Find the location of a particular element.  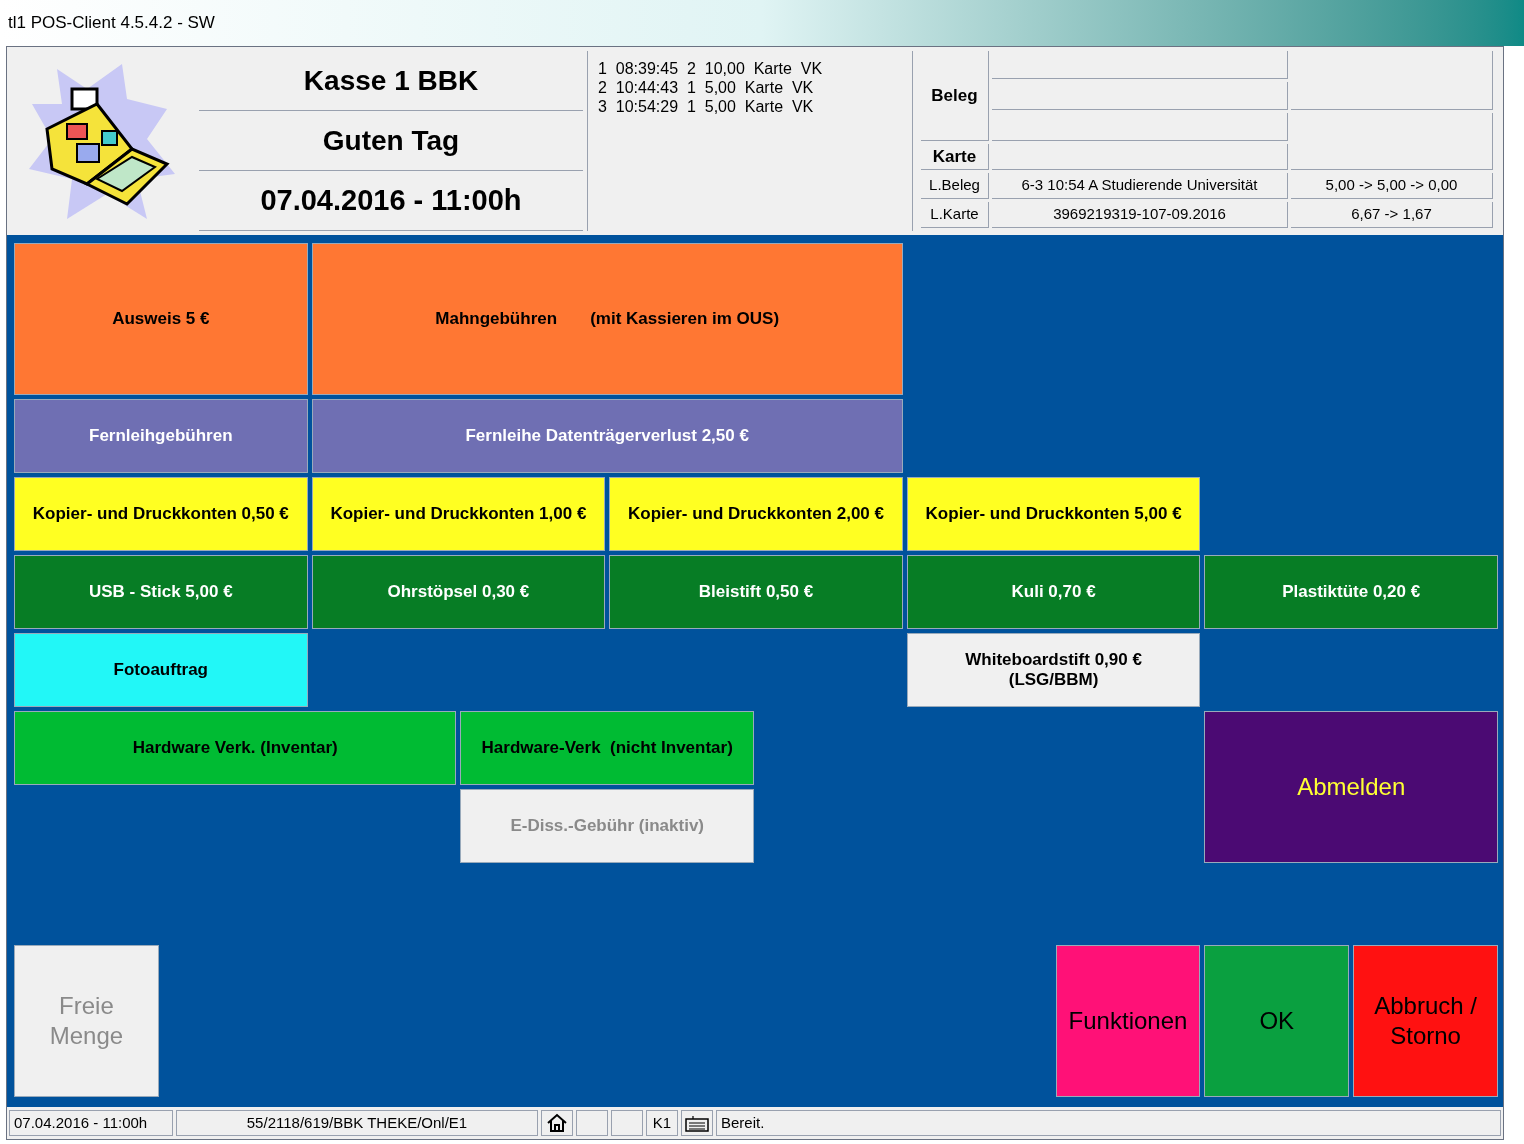

product-button: Ausweis 5 € is located at coordinates (161, 319).